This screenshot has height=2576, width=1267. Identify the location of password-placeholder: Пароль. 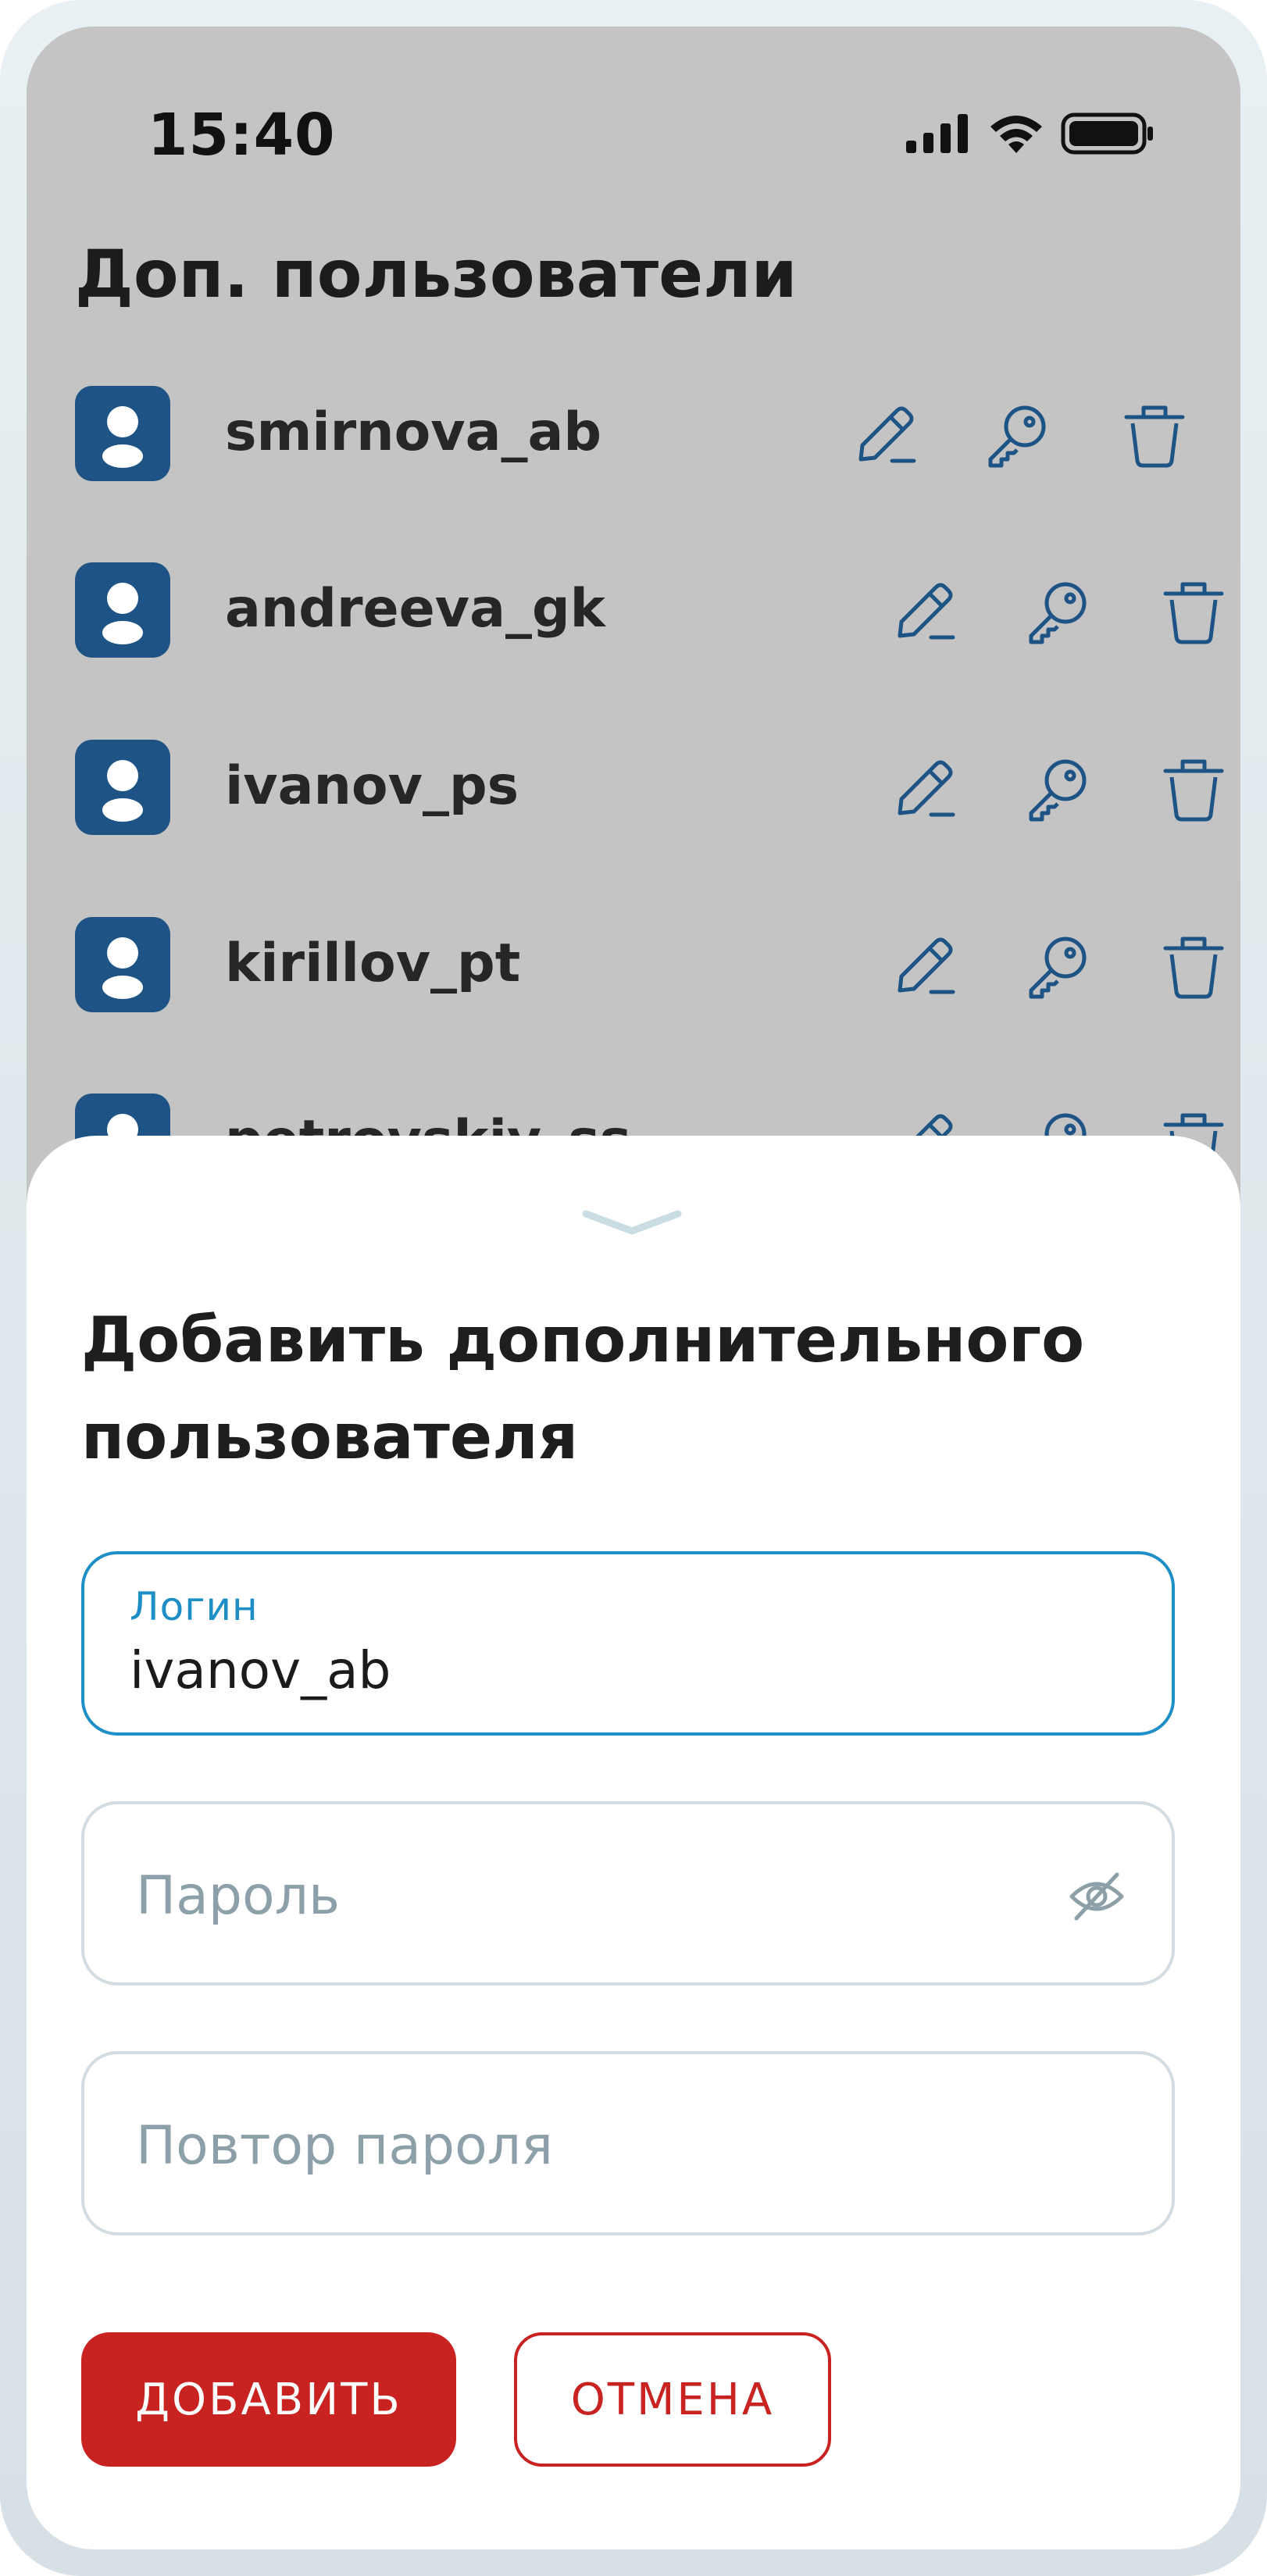
(238, 1896).